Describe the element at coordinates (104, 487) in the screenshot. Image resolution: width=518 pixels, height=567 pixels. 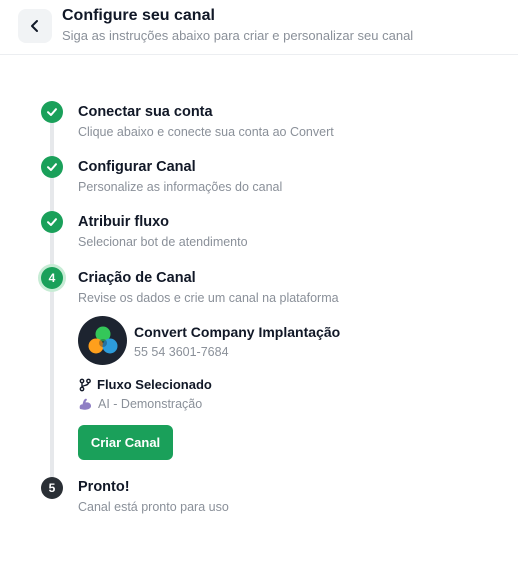
I see `step-5-title: Pronto!` at that location.